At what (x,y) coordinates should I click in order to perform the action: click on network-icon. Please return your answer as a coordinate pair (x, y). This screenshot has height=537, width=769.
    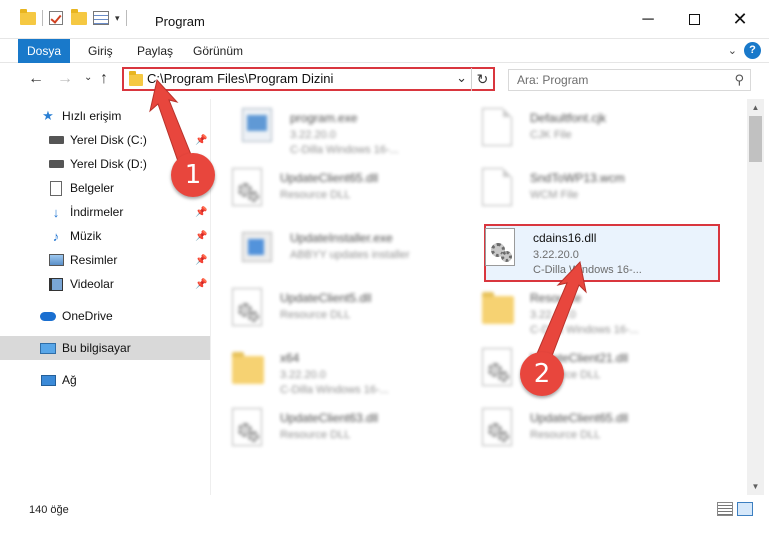
    Looking at the image, I should click on (48, 380).